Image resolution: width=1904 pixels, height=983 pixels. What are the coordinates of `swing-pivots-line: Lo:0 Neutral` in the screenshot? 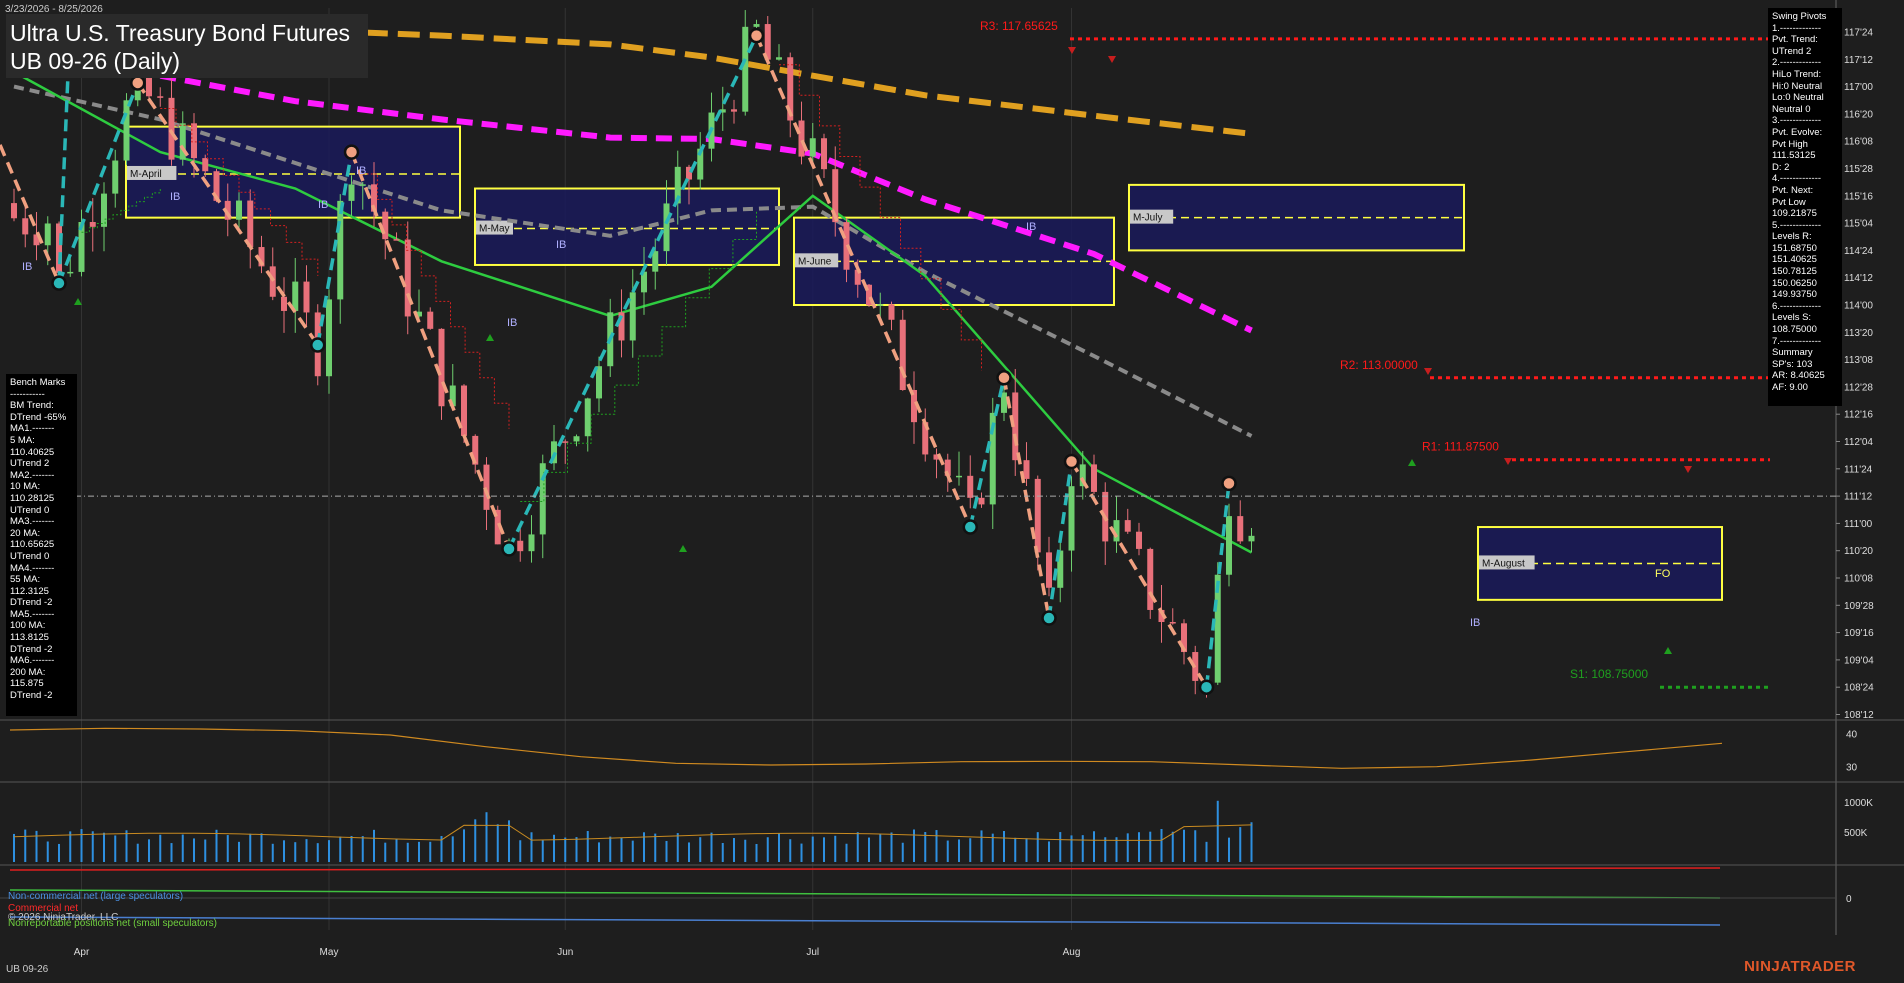 It's located at (1798, 98).